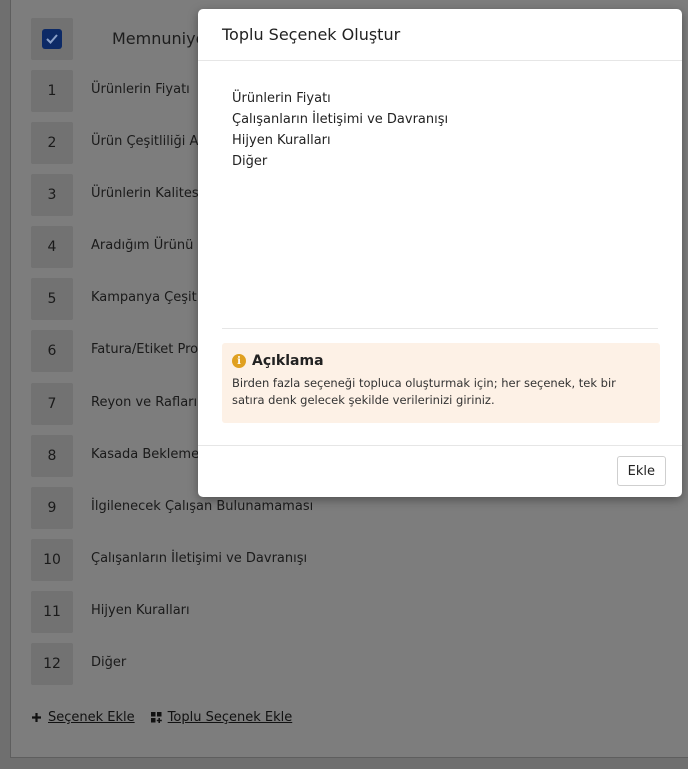 Image resolution: width=688 pixels, height=769 pixels. What do you see at coordinates (288, 361) in the screenshot?
I see `info-title: Açıklama` at bounding box center [288, 361].